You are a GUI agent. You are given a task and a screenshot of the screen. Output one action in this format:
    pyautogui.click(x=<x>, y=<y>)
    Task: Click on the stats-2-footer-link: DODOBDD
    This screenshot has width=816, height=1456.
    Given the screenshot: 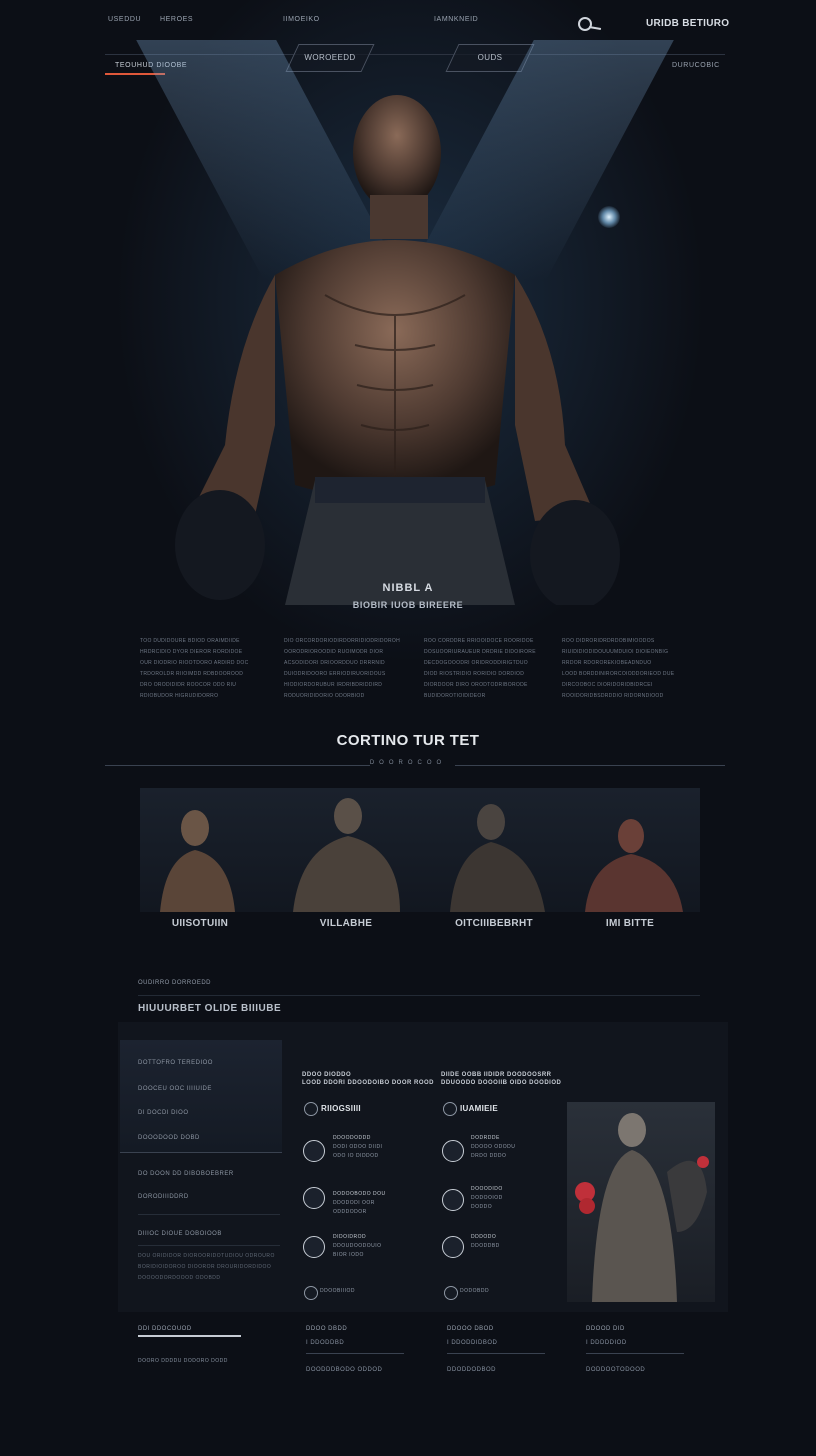 What is the action you would take?
    pyautogui.click(x=474, y=1291)
    